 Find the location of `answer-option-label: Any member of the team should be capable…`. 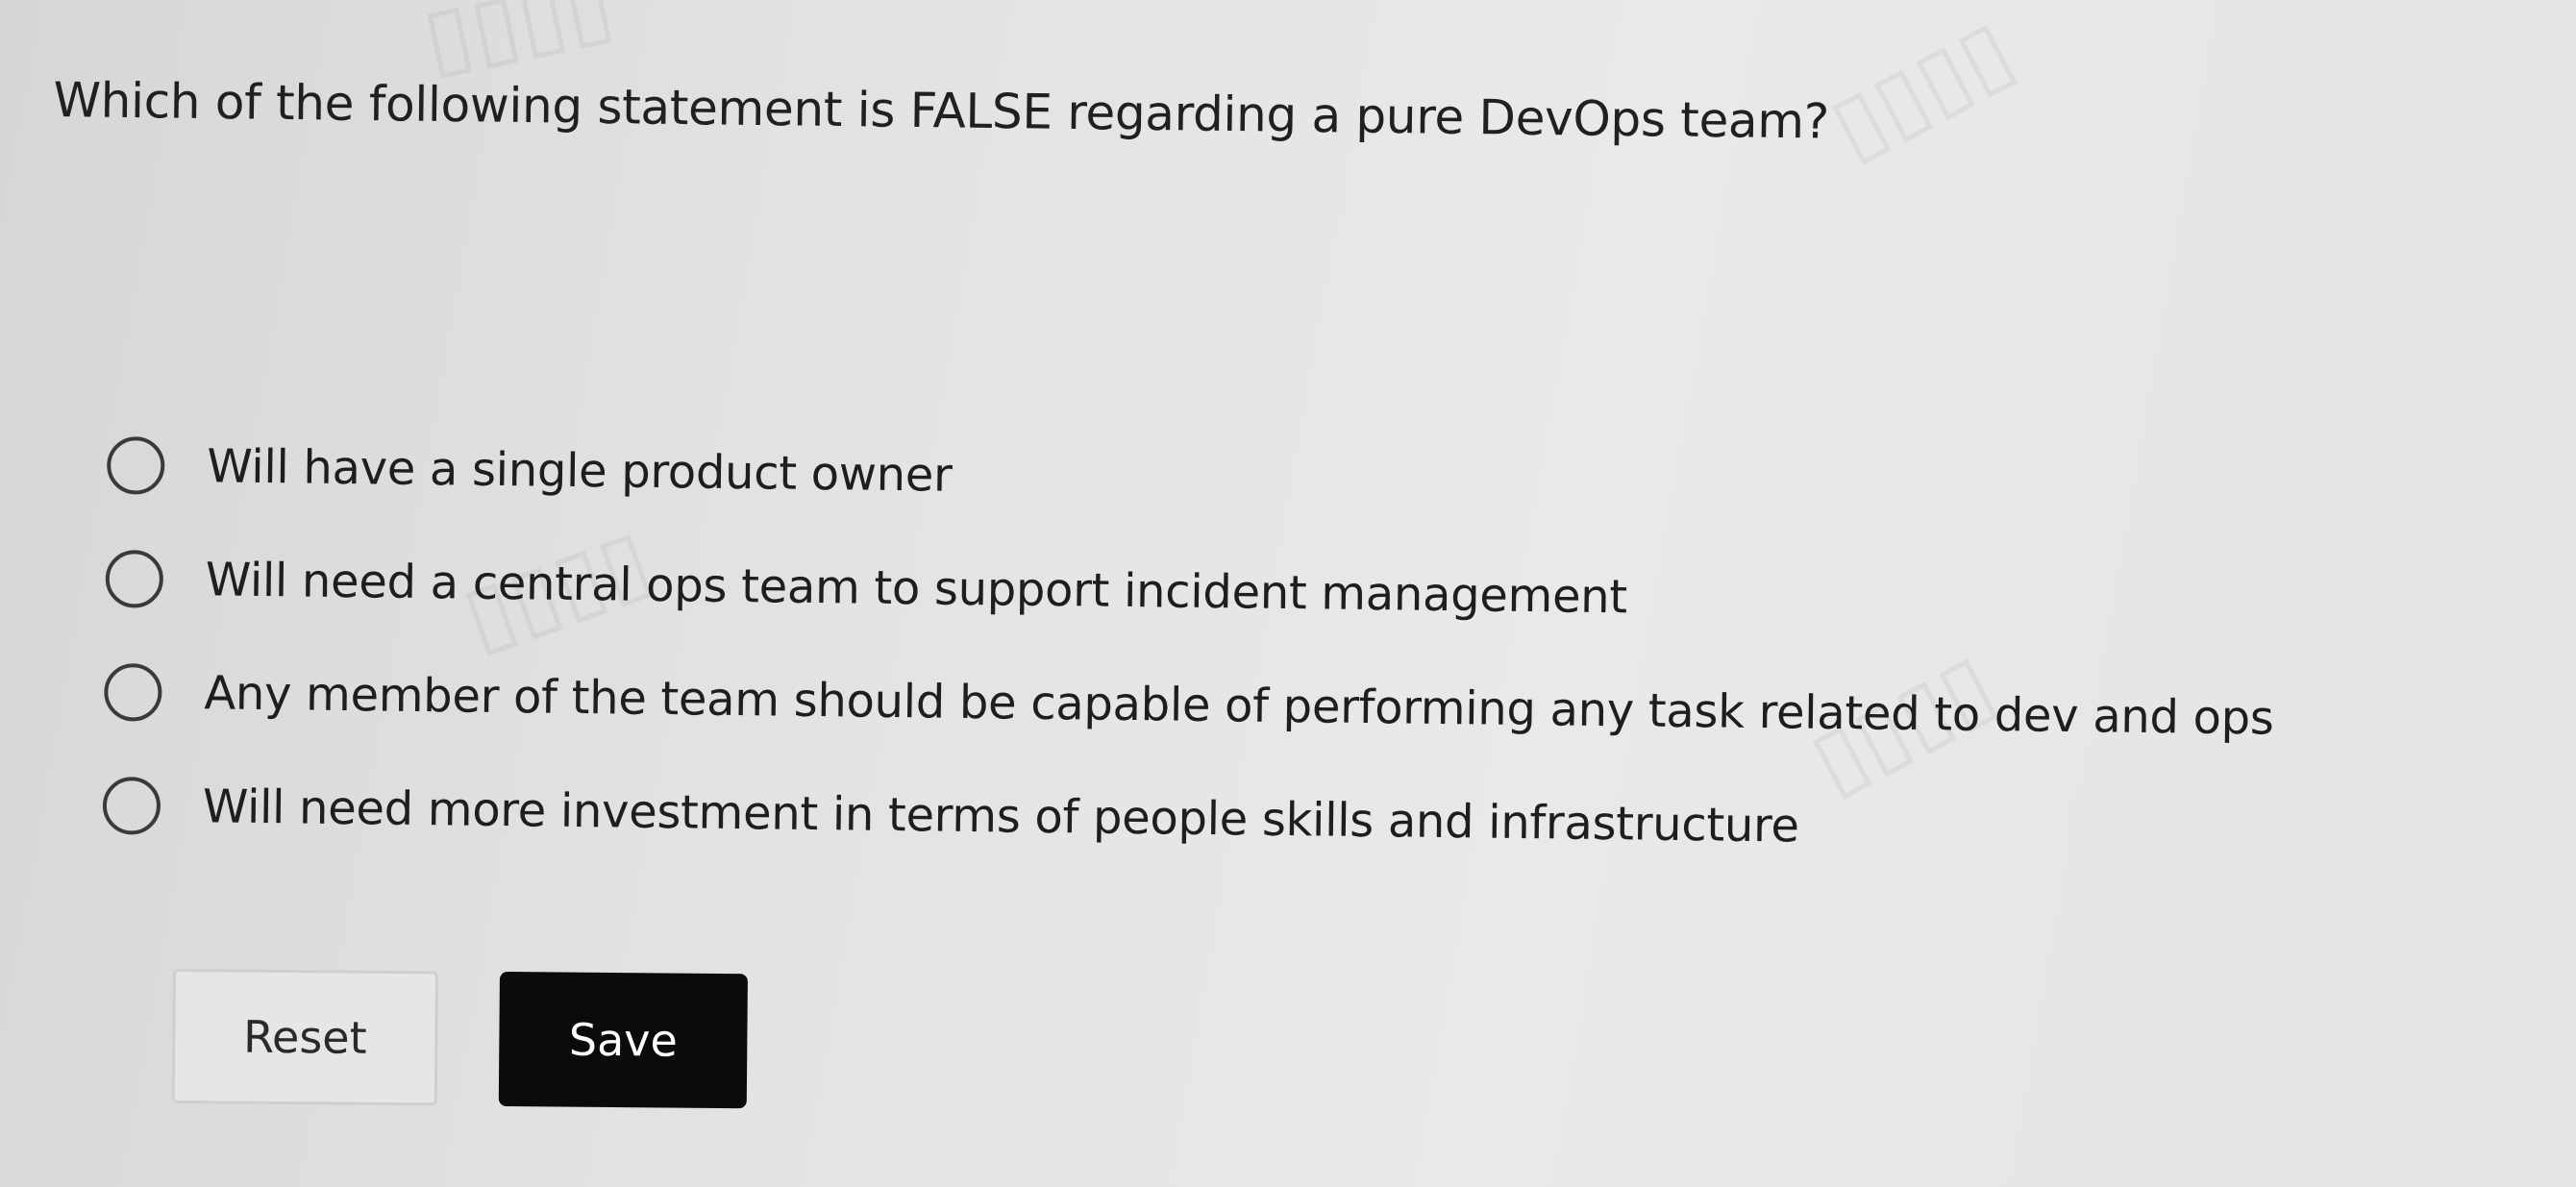

answer-option-label: Any member of the team should be capable… is located at coordinates (1239, 706).